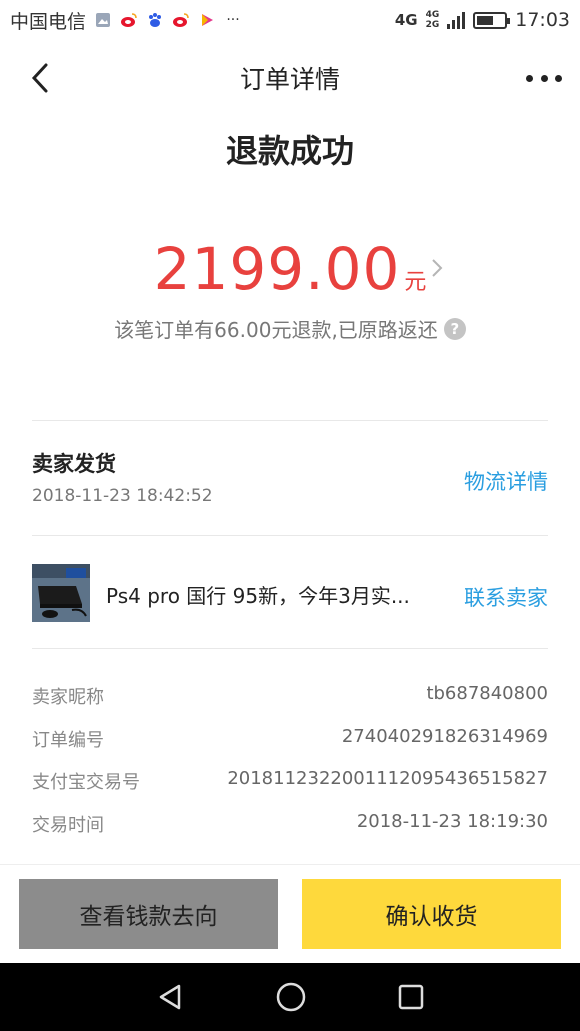 This screenshot has width=580, height=1031. I want to click on network-dual-label: 4G 2G, so click(433, 20).